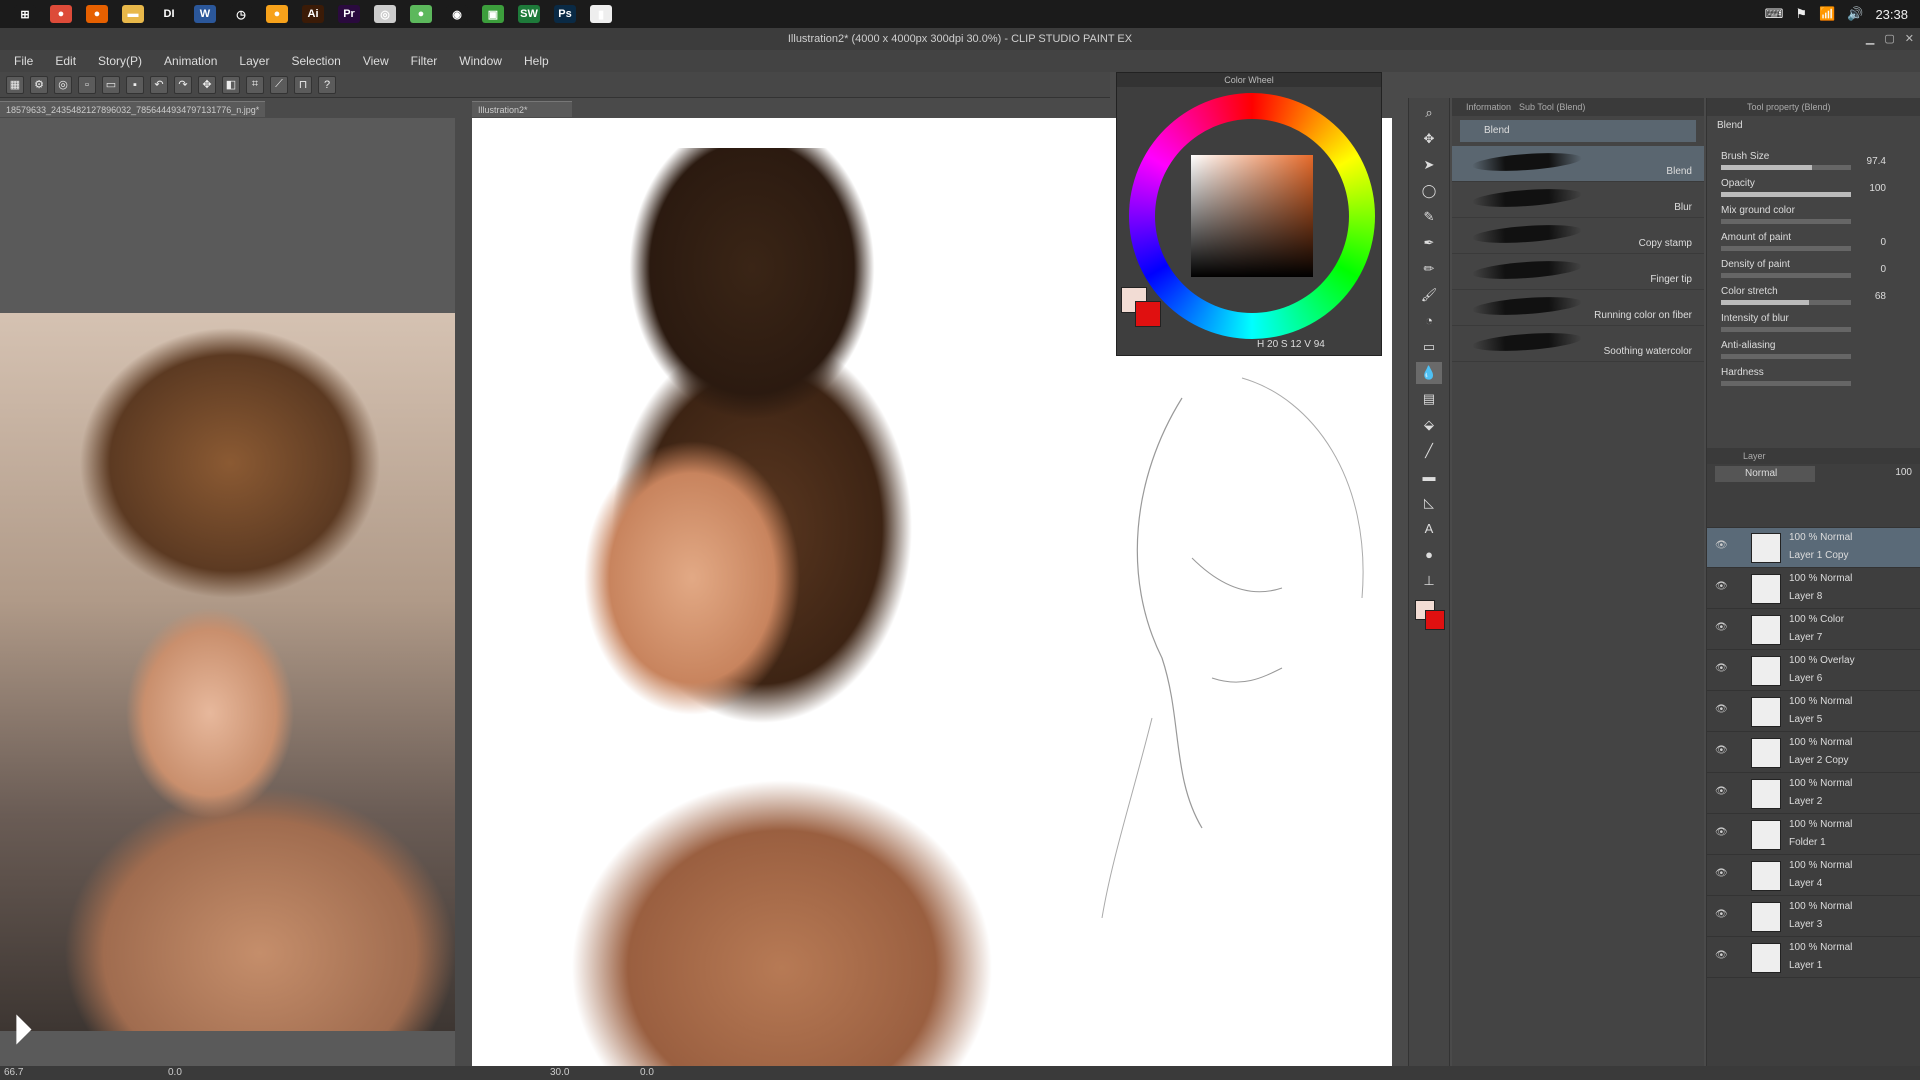 The width and height of the screenshot is (1920, 1080). What do you see at coordinates (1876, 161) in the screenshot?
I see `property-value: 97.4` at bounding box center [1876, 161].